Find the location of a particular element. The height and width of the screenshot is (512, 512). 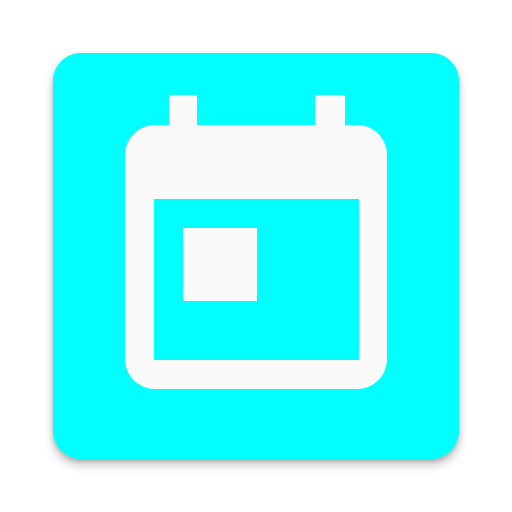

today-marker is located at coordinates (220, 264).